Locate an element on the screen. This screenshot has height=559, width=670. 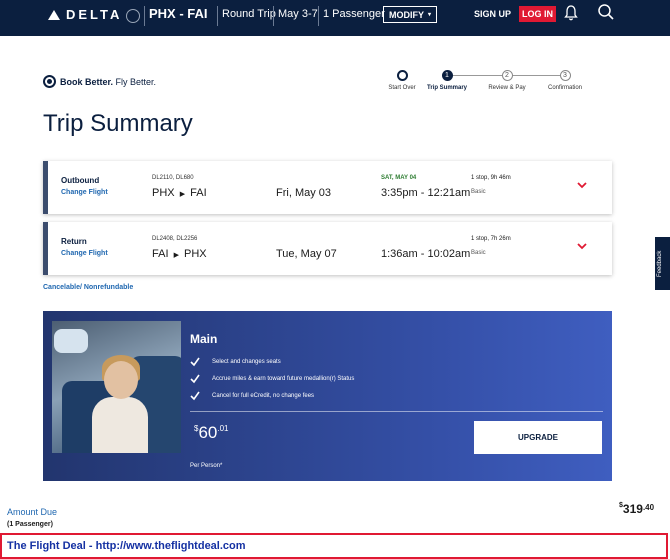
search-icon is located at coordinates (606, 12).